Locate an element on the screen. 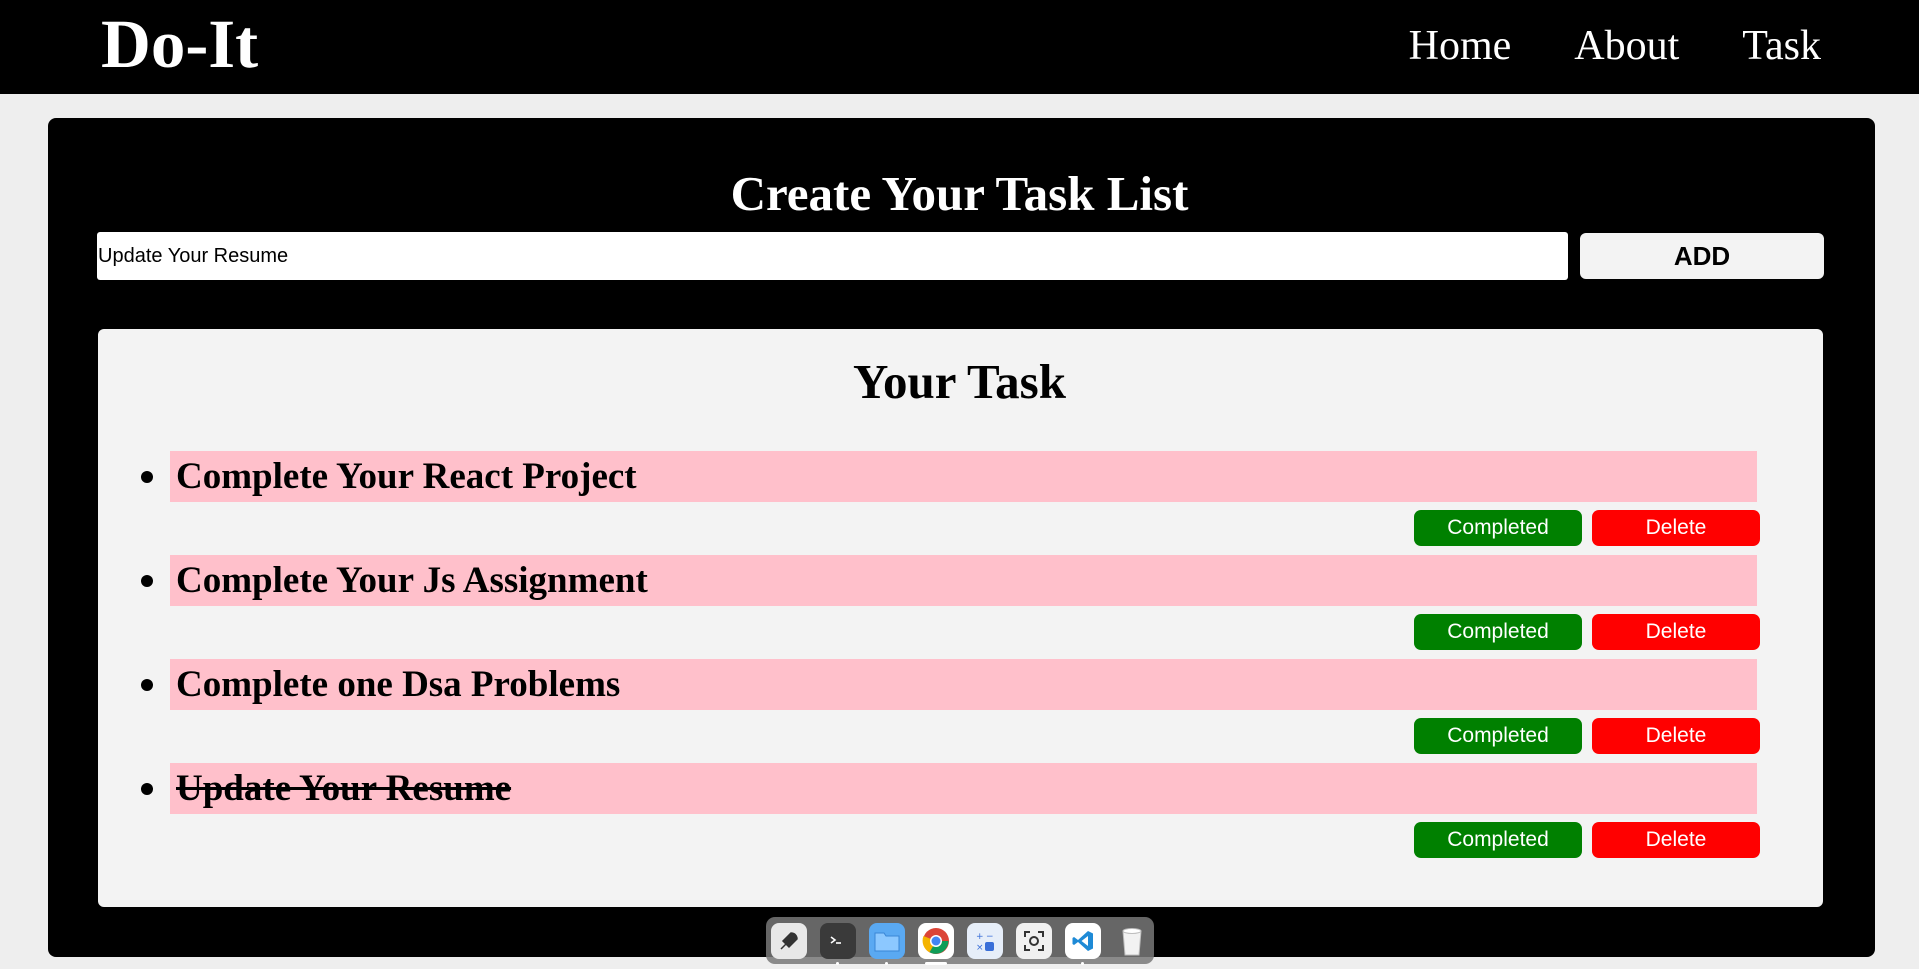  chrome-icon is located at coordinates (935, 943).